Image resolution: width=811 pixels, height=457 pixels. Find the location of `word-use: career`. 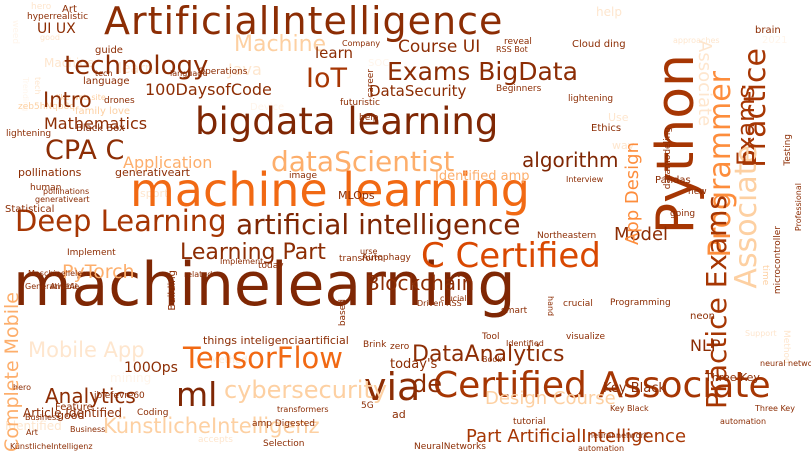

word-use: career is located at coordinates (371, 83).